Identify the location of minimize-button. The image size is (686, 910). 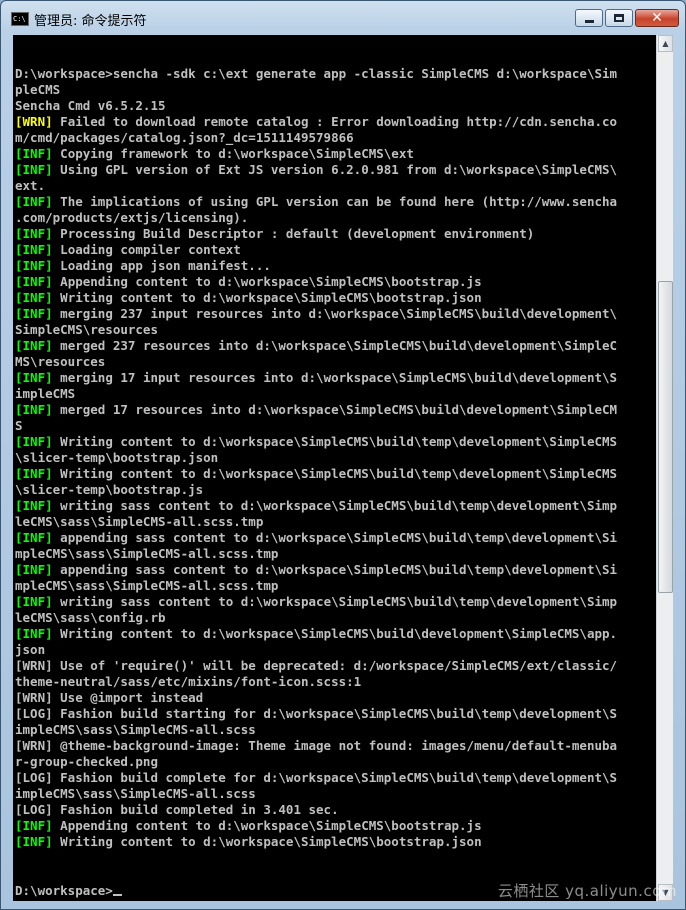
(589, 18).